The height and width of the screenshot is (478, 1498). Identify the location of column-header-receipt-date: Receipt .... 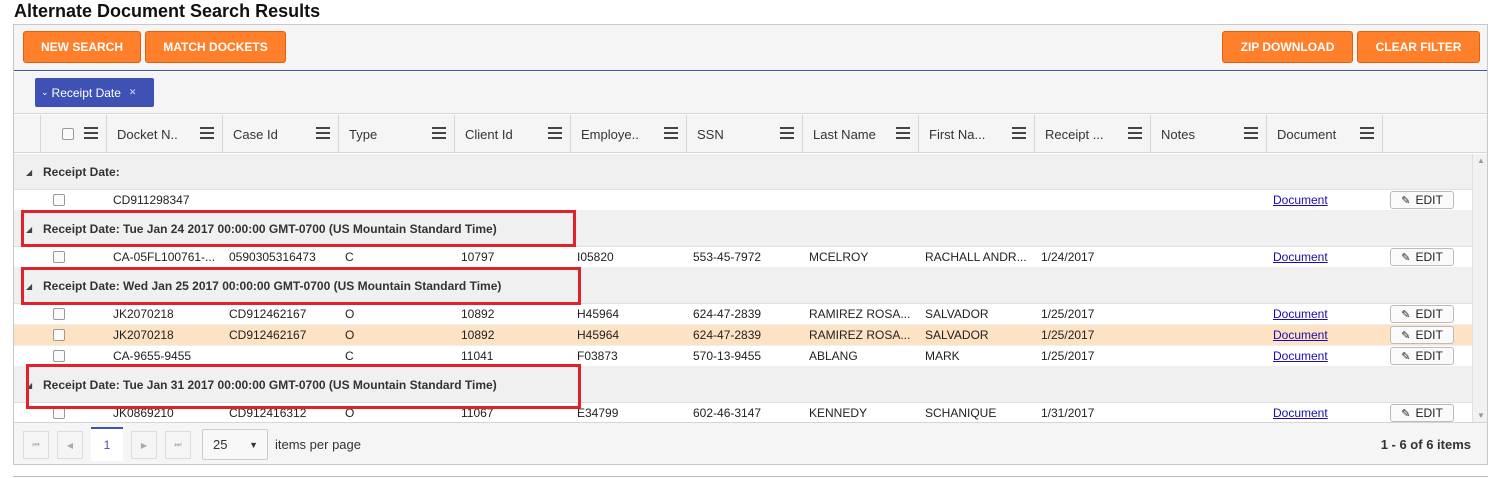
(1093, 134).